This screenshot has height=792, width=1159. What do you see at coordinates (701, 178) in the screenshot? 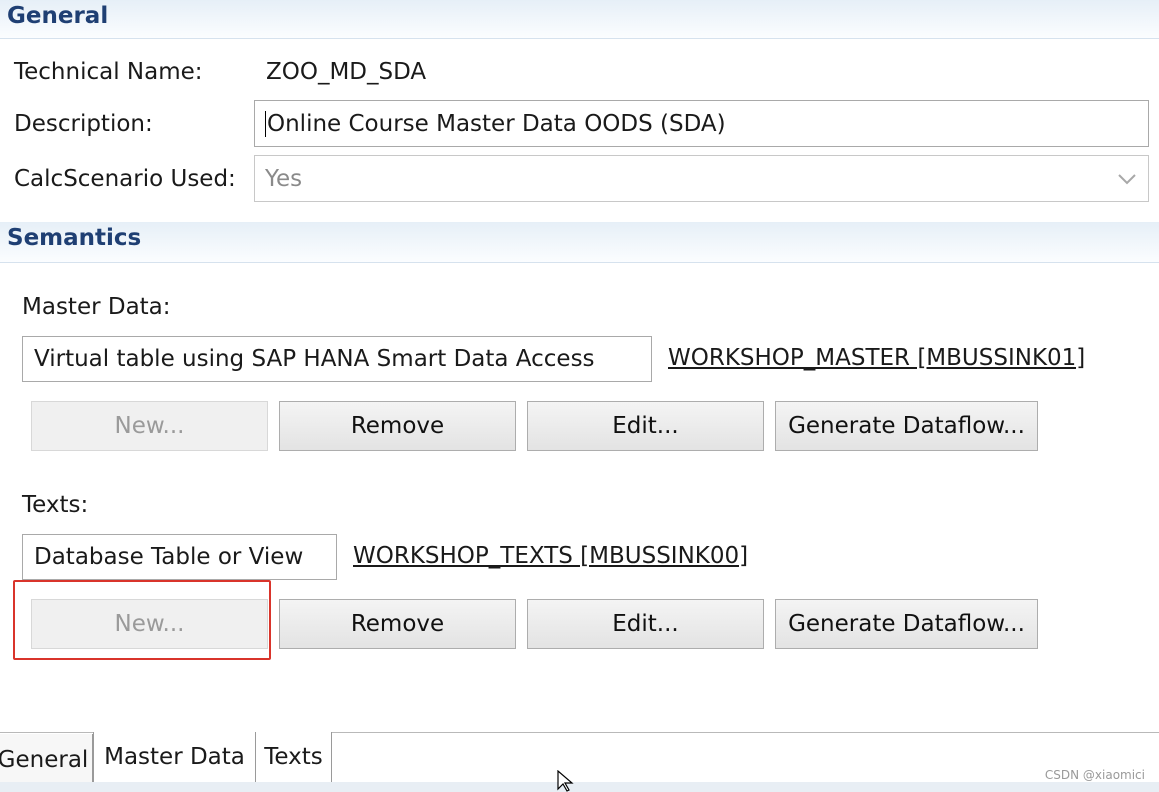
I see `calc-scenario-dropdown: Yes` at bounding box center [701, 178].